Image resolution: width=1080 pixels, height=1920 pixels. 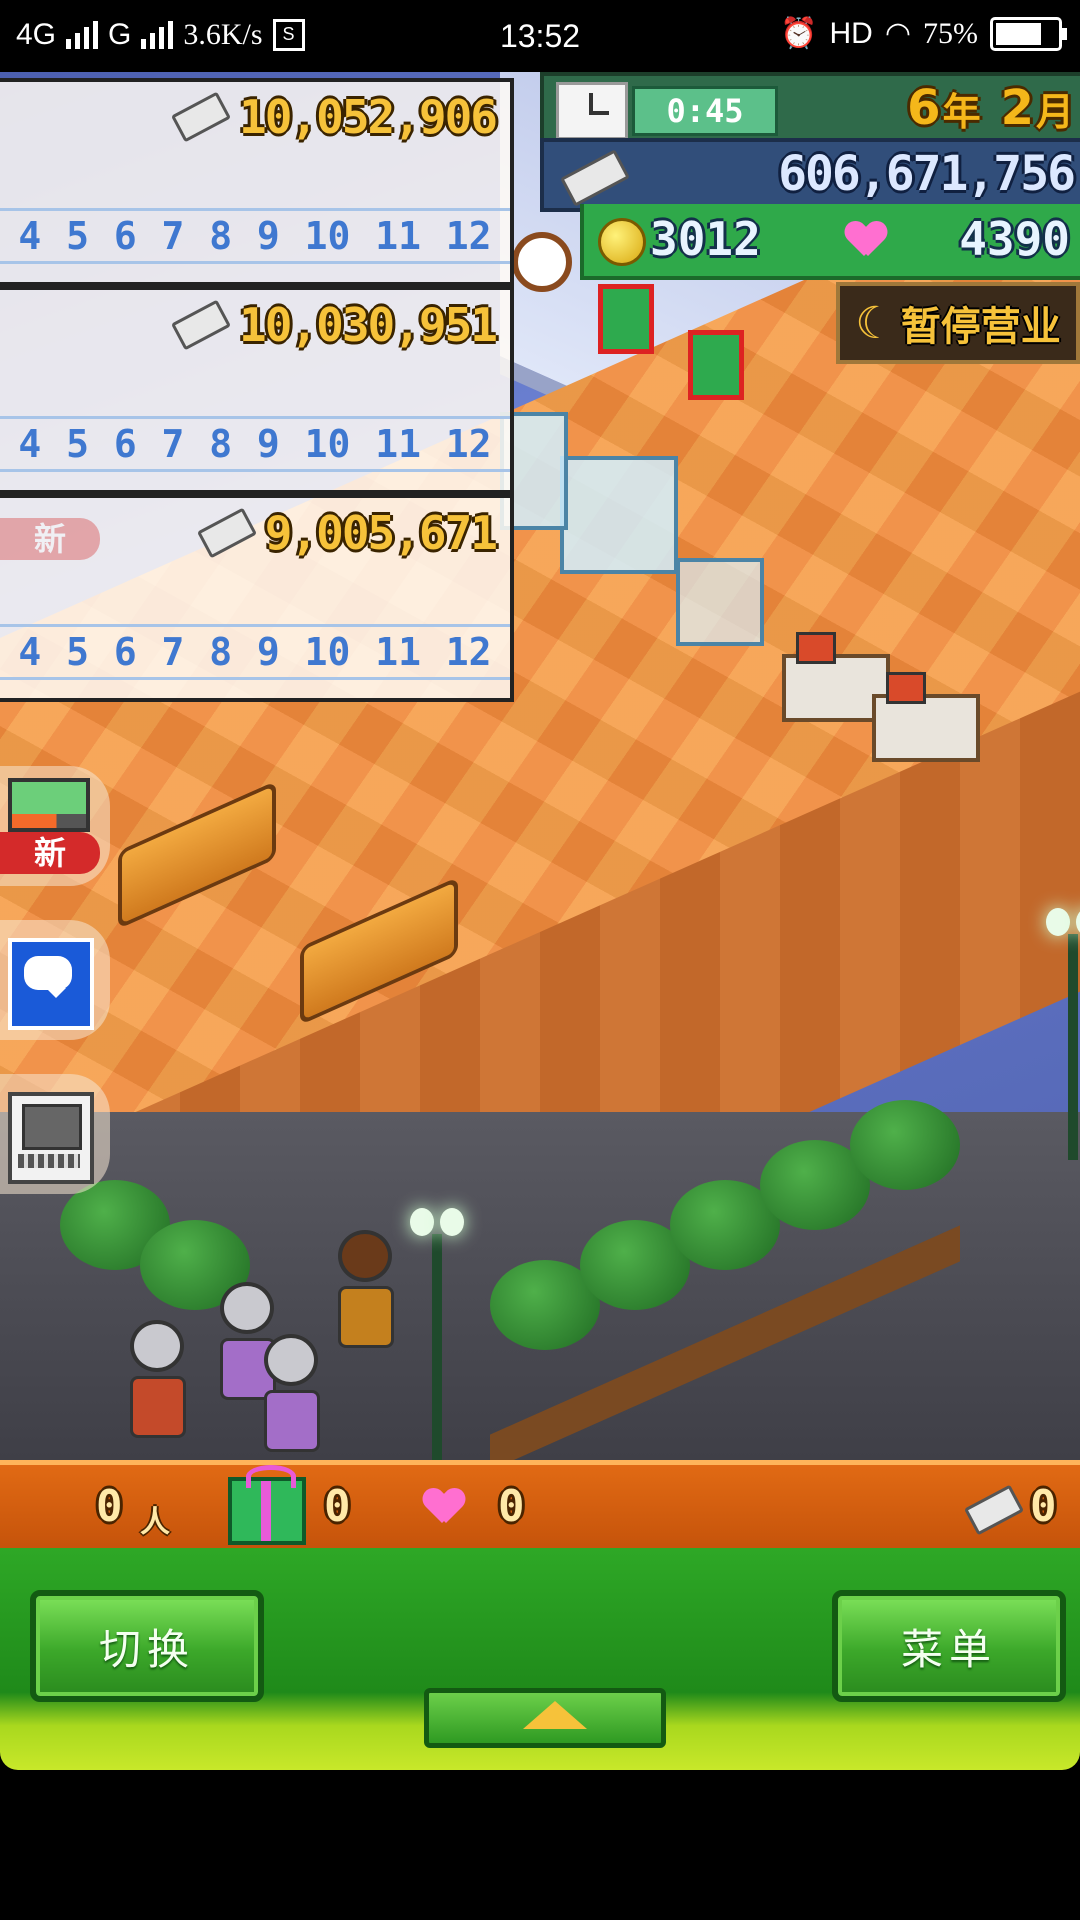 What do you see at coordinates (980, 327) in the screenshot?
I see `closed-label: 暂停营业` at bounding box center [980, 327].